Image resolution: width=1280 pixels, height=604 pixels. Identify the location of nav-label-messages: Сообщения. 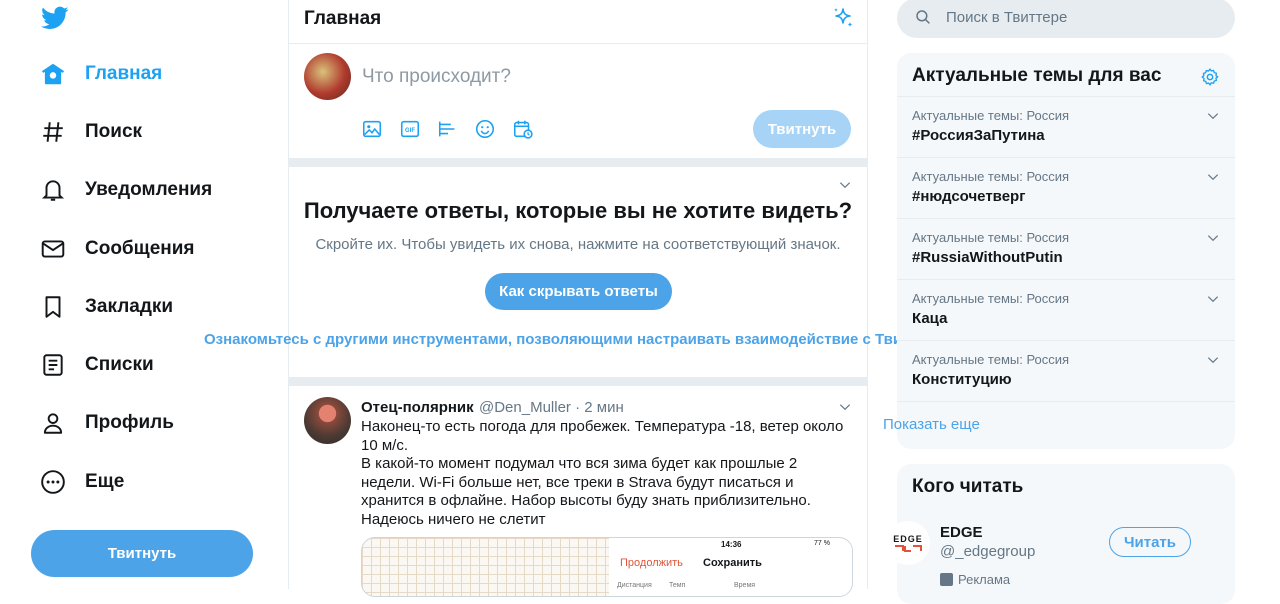
(140, 248).